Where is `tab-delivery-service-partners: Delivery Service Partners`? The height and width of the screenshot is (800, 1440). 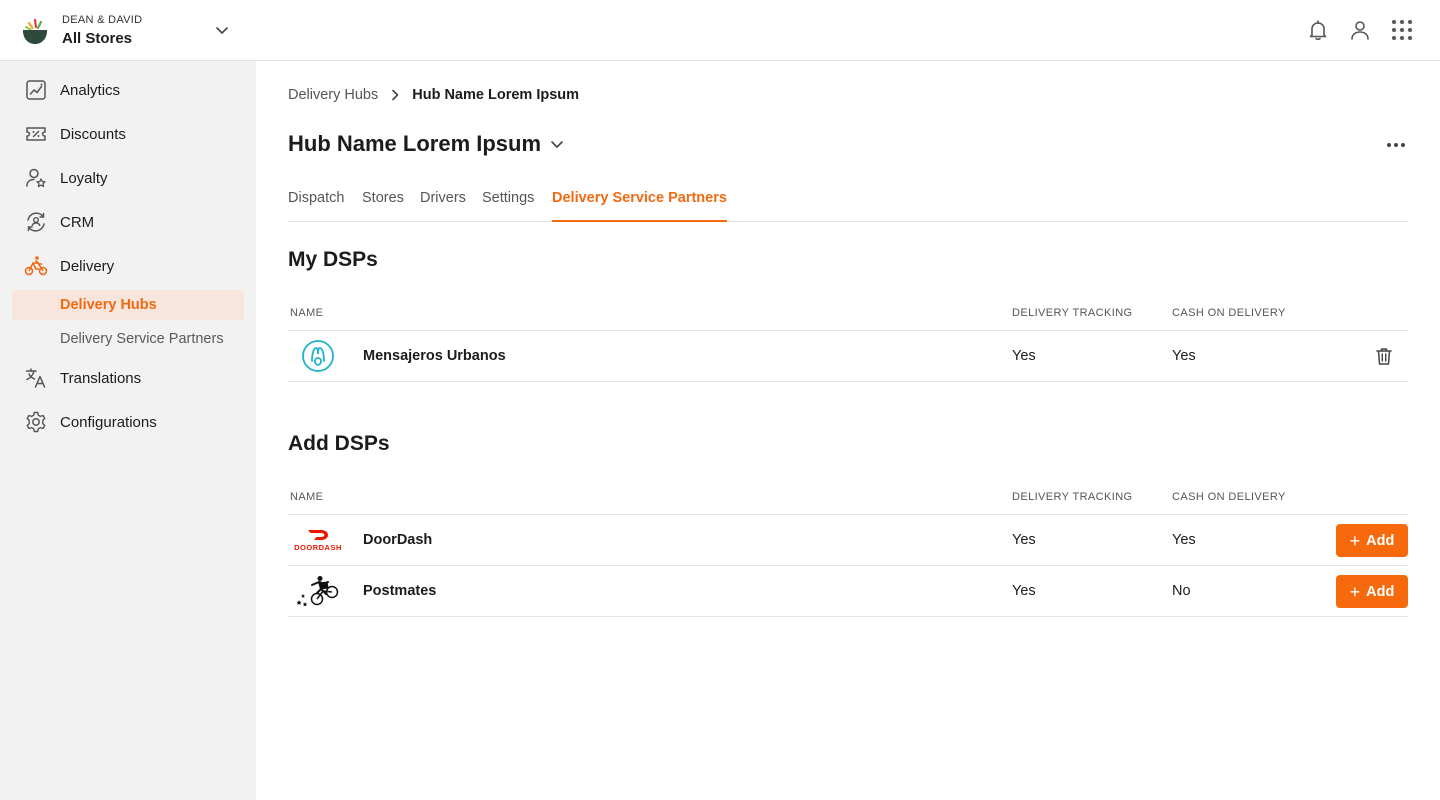
tab-delivery-service-partners: Delivery Service Partners is located at coordinates (639, 204).